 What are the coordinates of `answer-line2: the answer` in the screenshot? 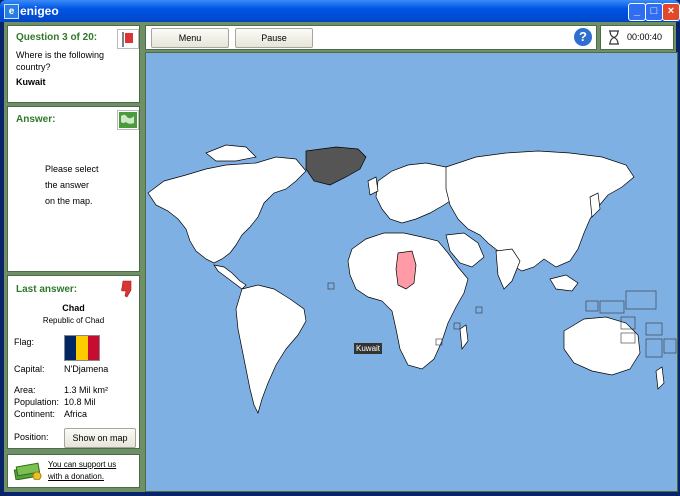 It's located at (67, 185).